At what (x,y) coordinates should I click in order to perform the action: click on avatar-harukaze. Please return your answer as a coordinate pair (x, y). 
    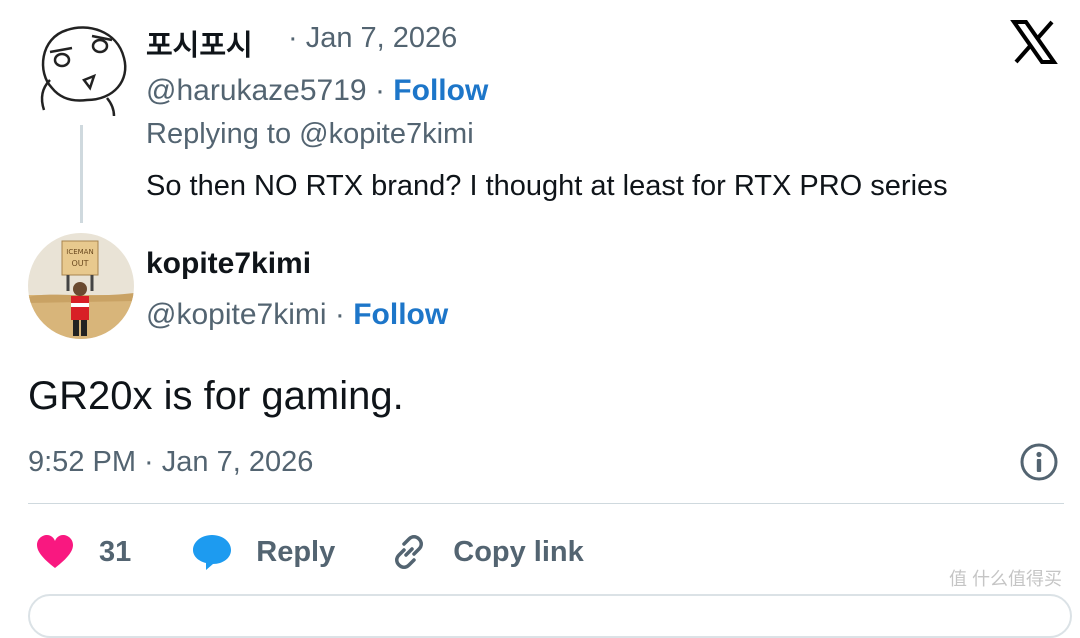
    Looking at the image, I should click on (82, 68).